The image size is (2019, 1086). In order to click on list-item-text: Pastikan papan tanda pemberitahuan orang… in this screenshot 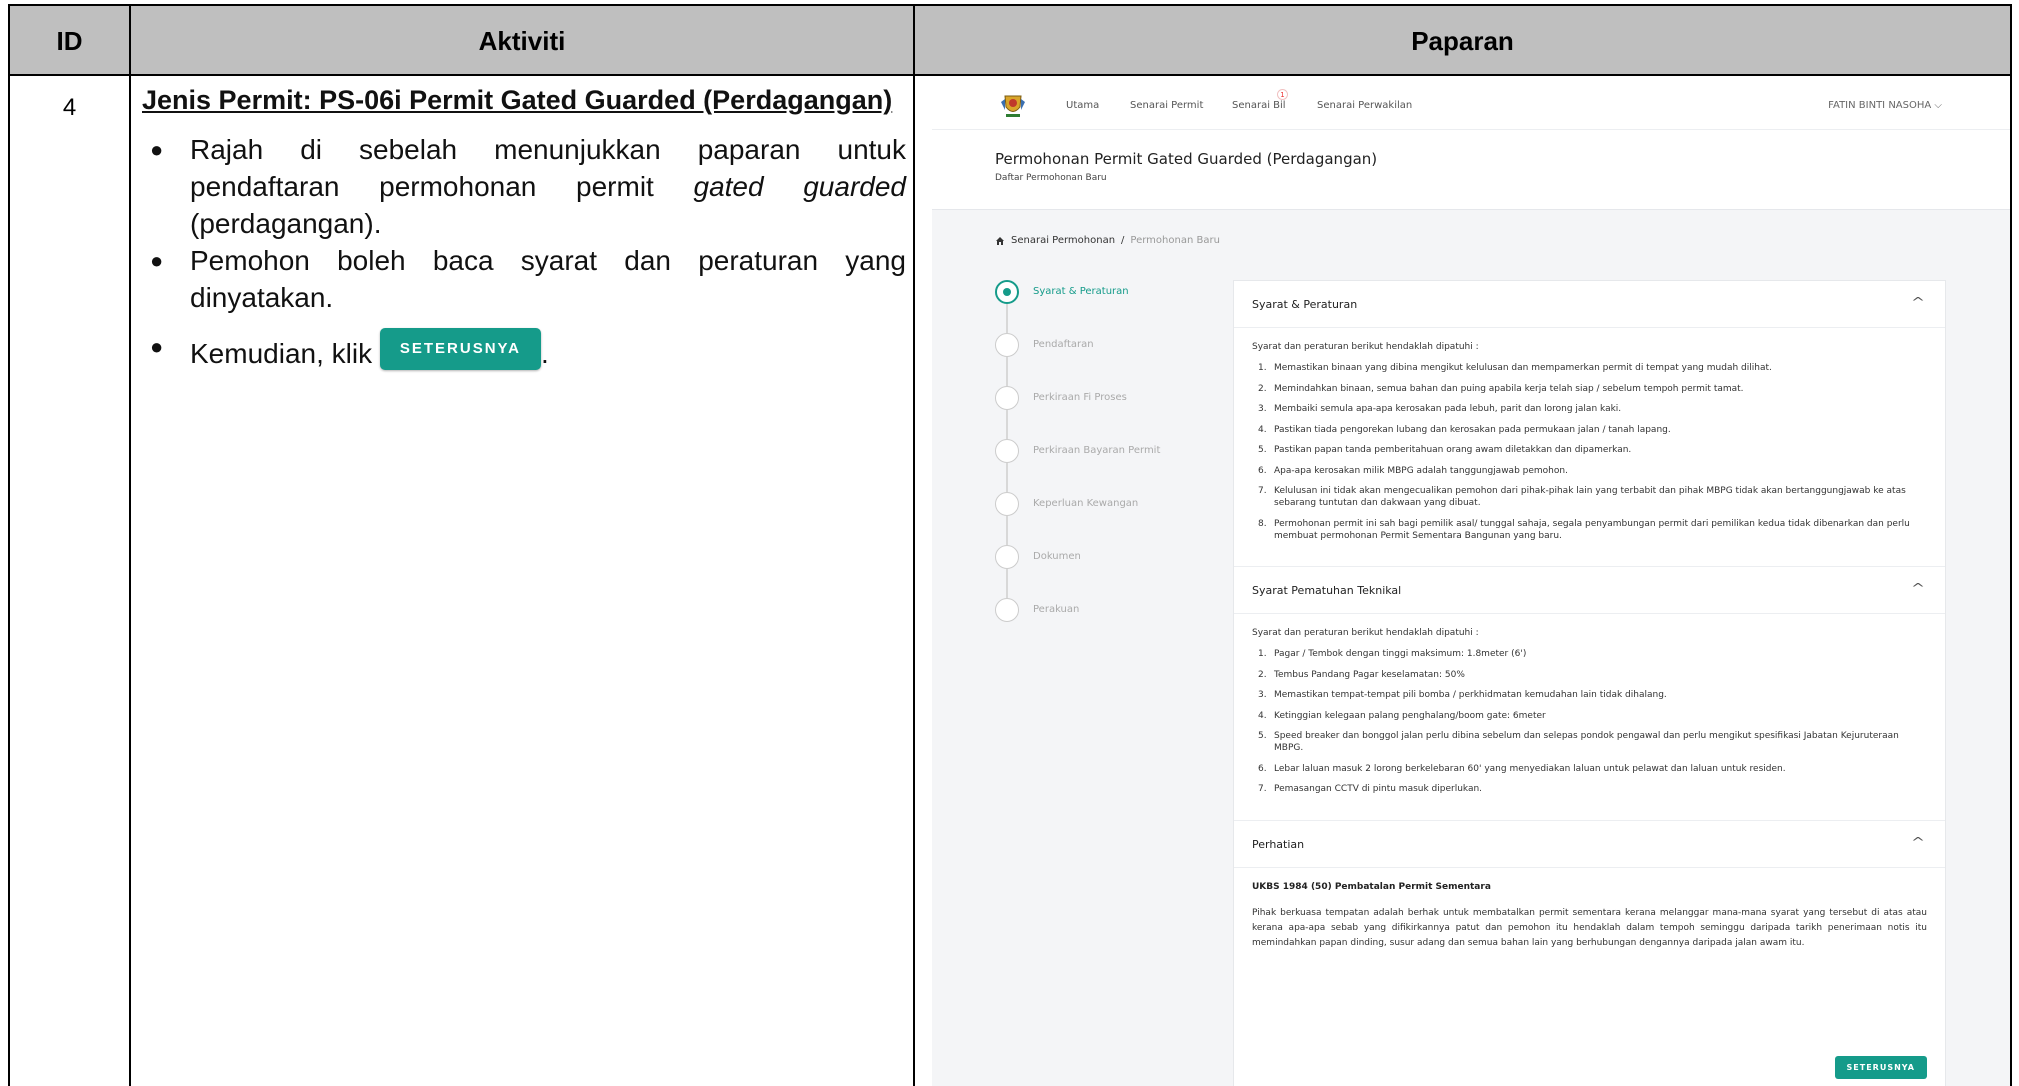, I will do `click(1453, 450)`.